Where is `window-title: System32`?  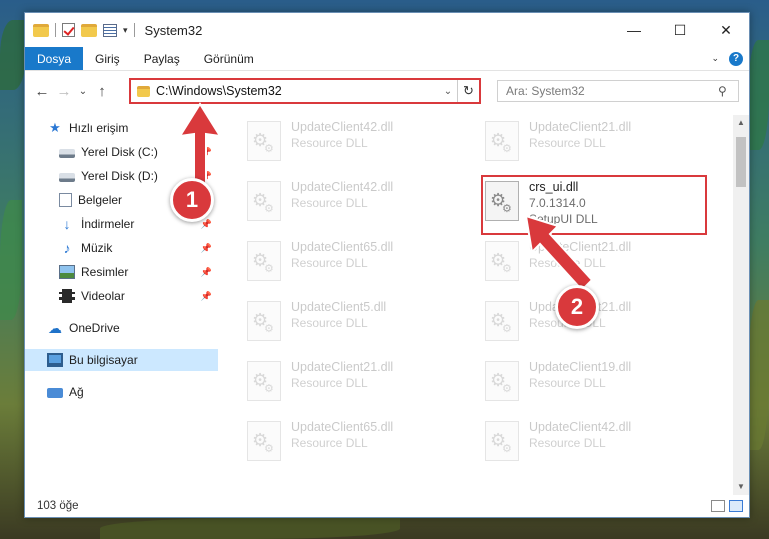
window-title: System32 is located at coordinates (173, 30).